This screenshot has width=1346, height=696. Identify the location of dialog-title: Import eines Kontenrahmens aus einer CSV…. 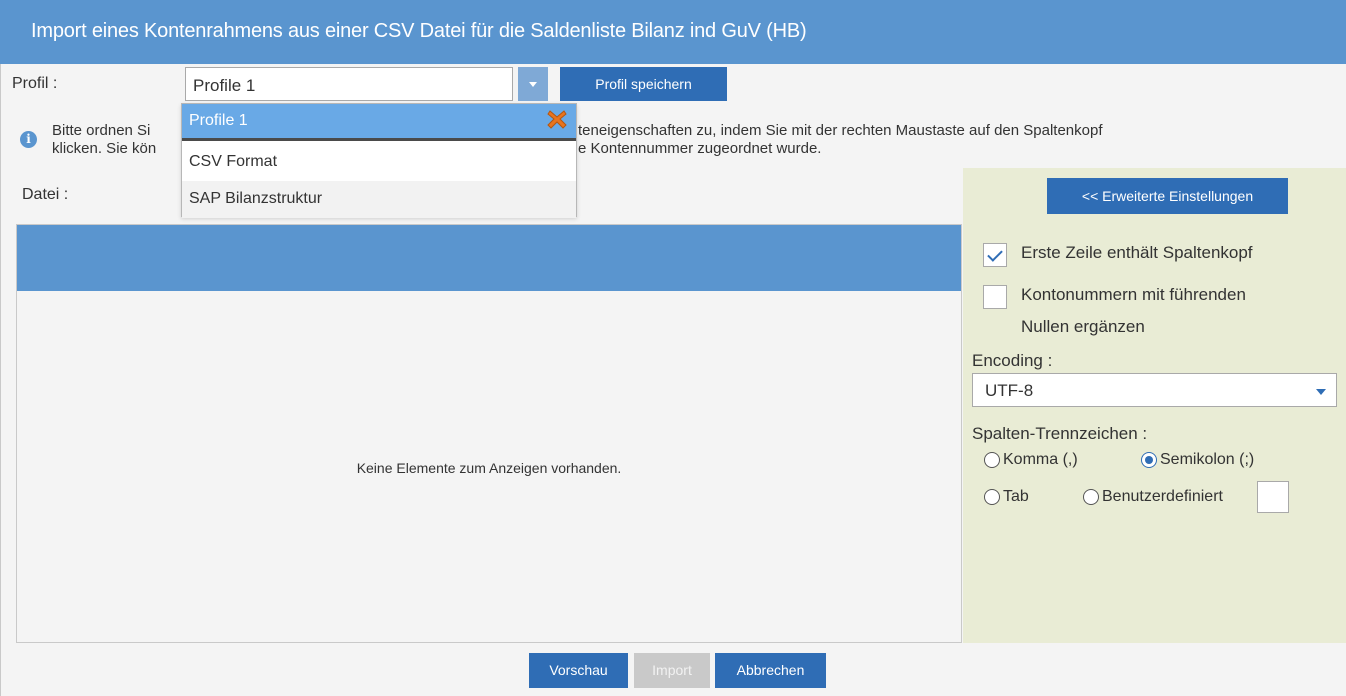
(419, 31).